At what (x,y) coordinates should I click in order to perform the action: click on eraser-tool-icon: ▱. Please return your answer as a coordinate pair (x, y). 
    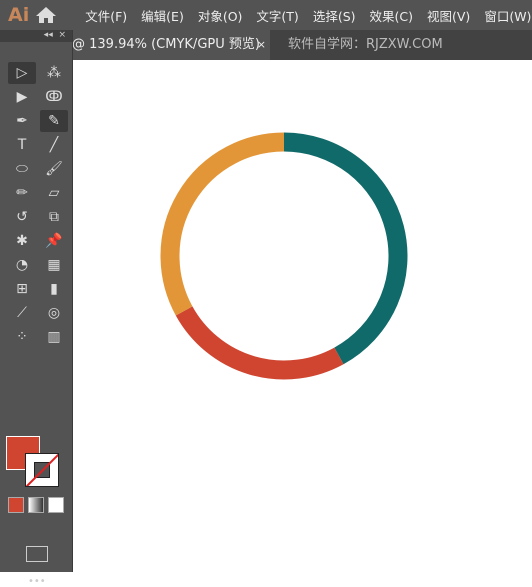
    Looking at the image, I should click on (54, 193).